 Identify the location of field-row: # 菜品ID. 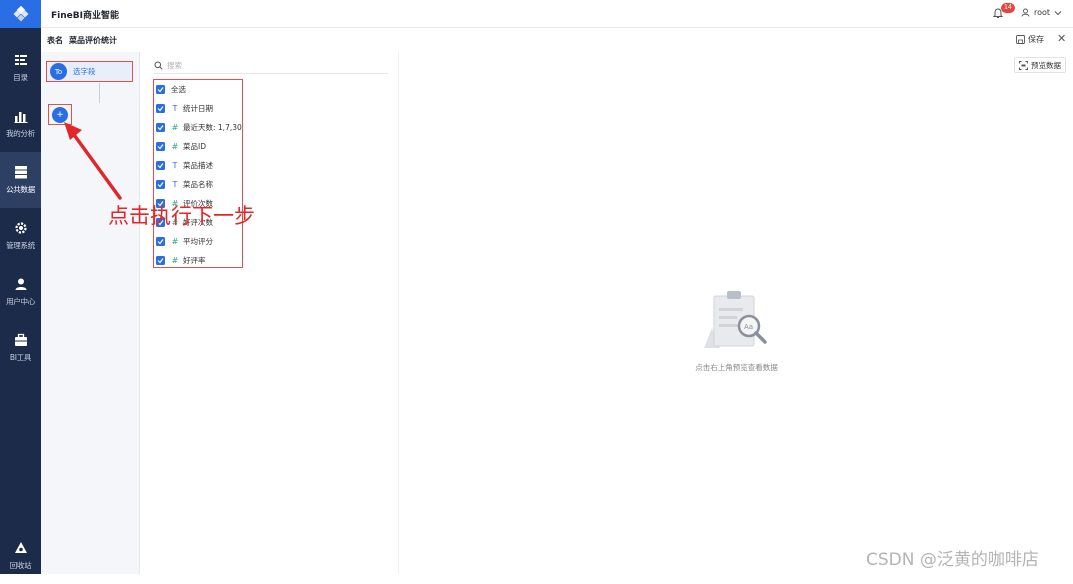
(181, 146).